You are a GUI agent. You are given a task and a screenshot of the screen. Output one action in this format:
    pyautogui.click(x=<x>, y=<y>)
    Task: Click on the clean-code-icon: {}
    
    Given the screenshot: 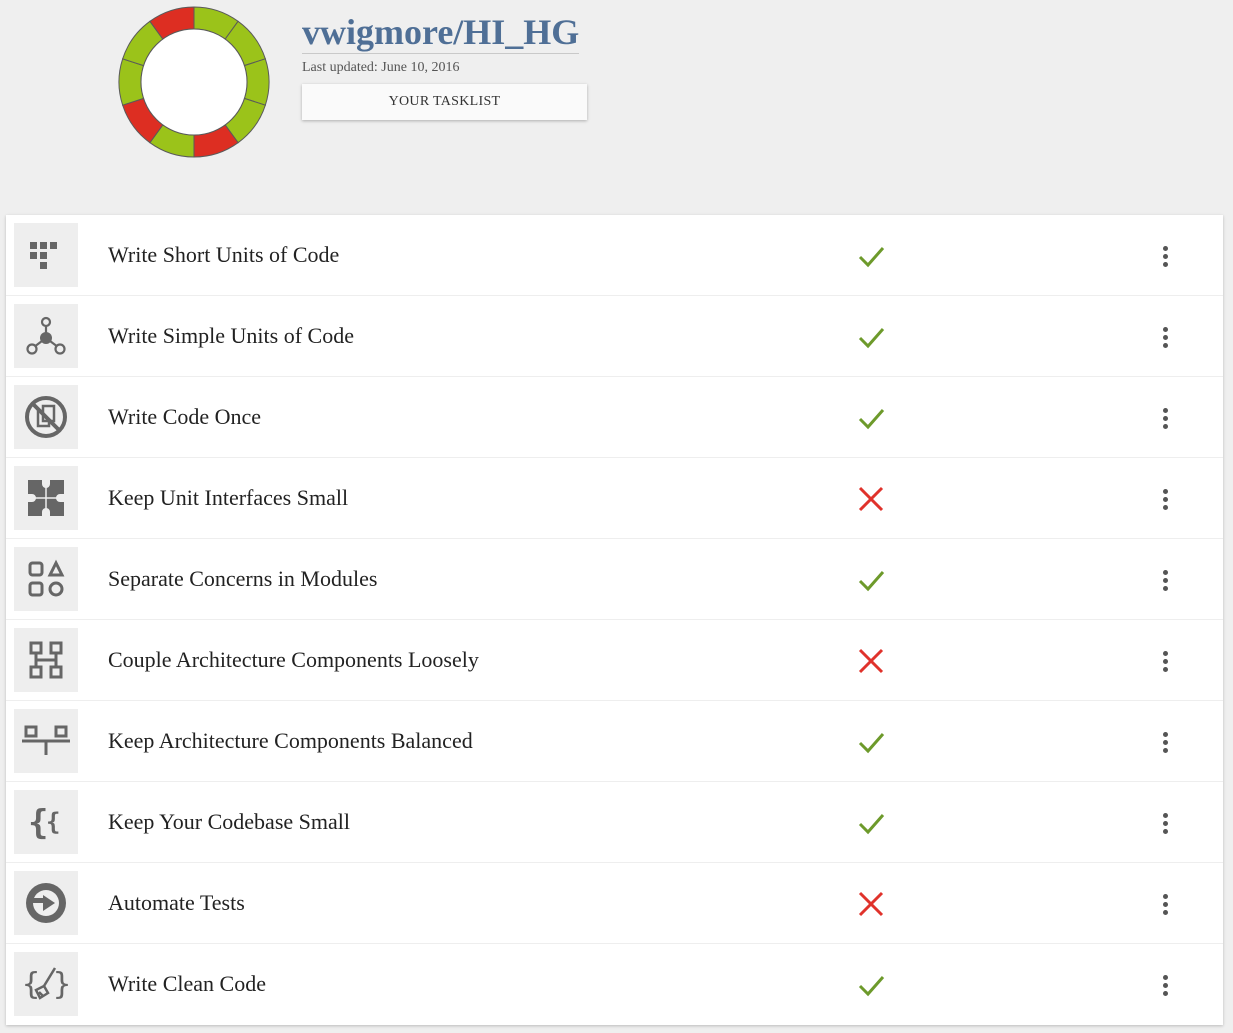 What is the action you would take?
    pyautogui.click(x=46, y=984)
    